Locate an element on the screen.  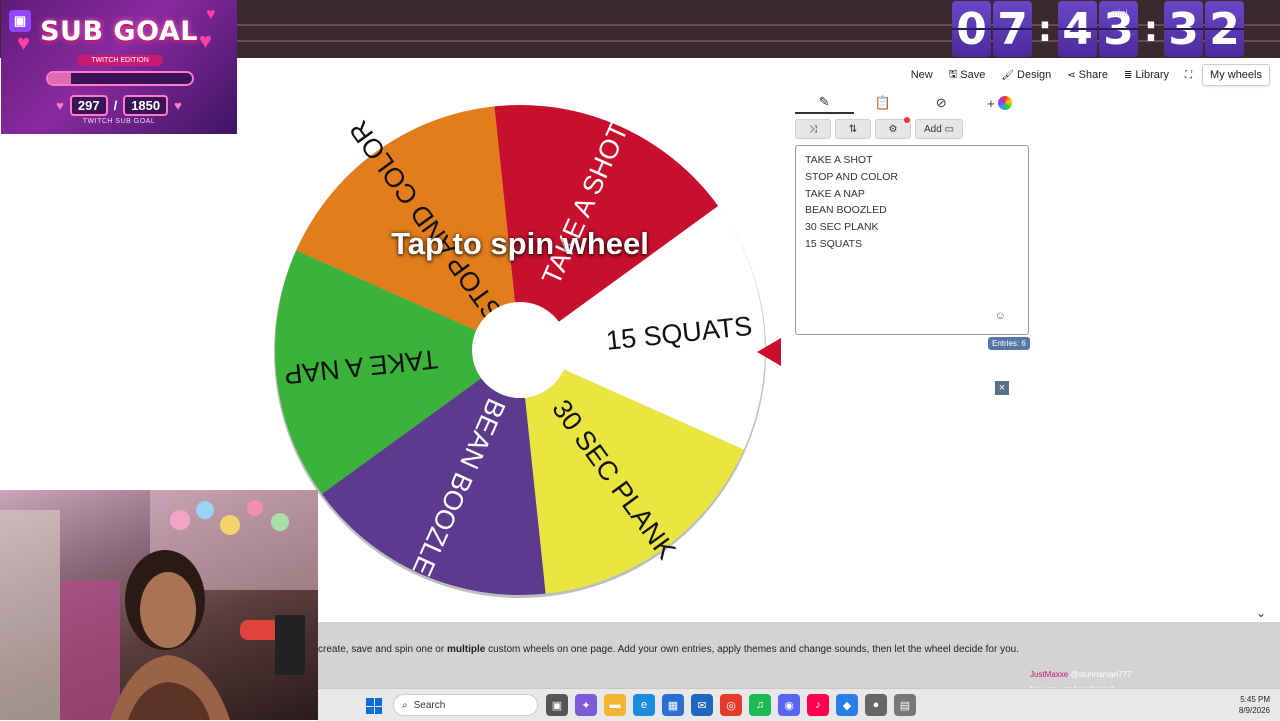
clock-time: 5:45 PM is located at coordinates (1255, 699).